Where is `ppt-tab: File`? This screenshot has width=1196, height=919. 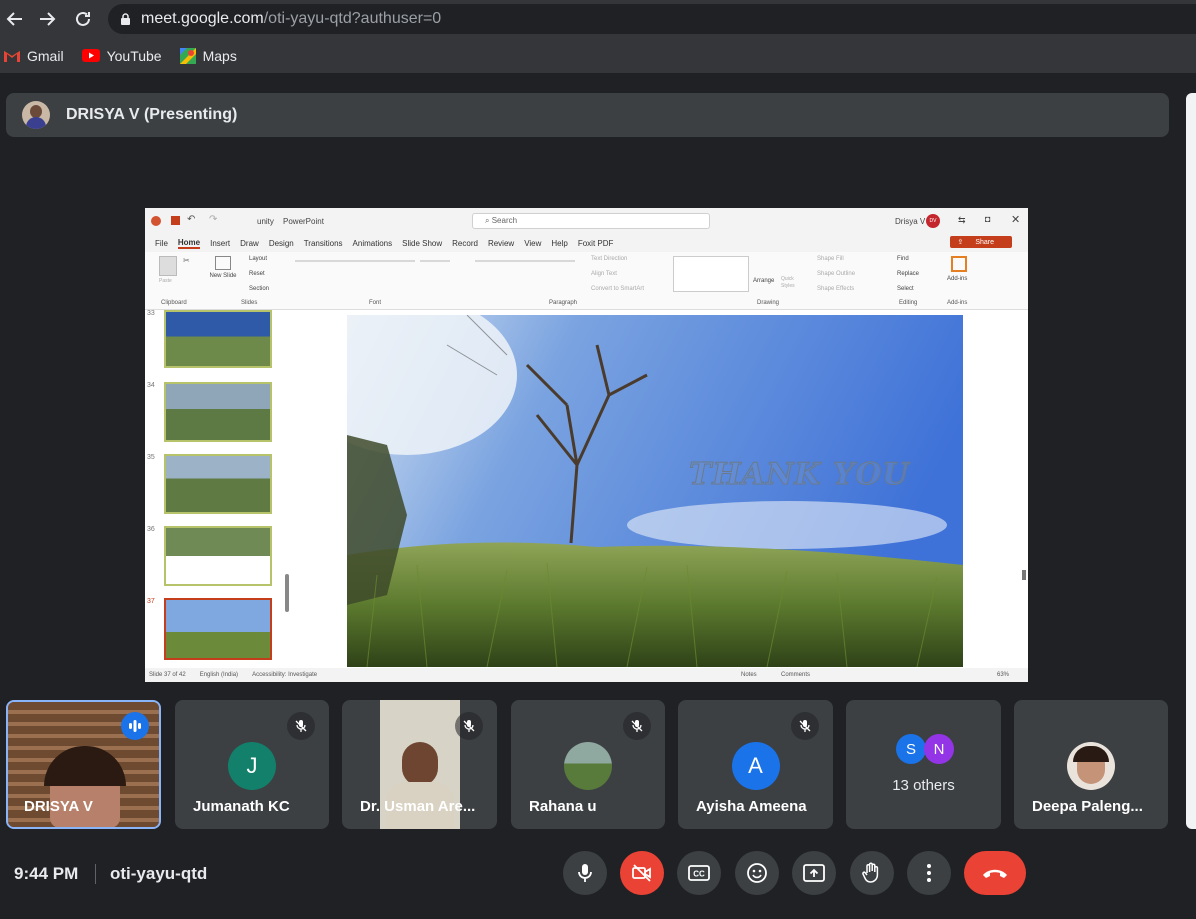
ppt-tab: File is located at coordinates (161, 243).